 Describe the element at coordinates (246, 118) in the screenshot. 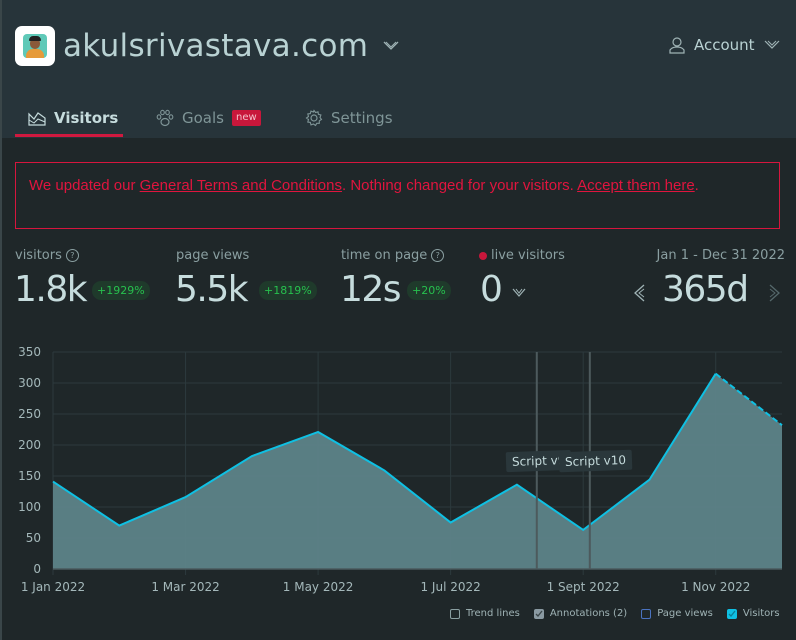

I see `new-badge: new` at that location.